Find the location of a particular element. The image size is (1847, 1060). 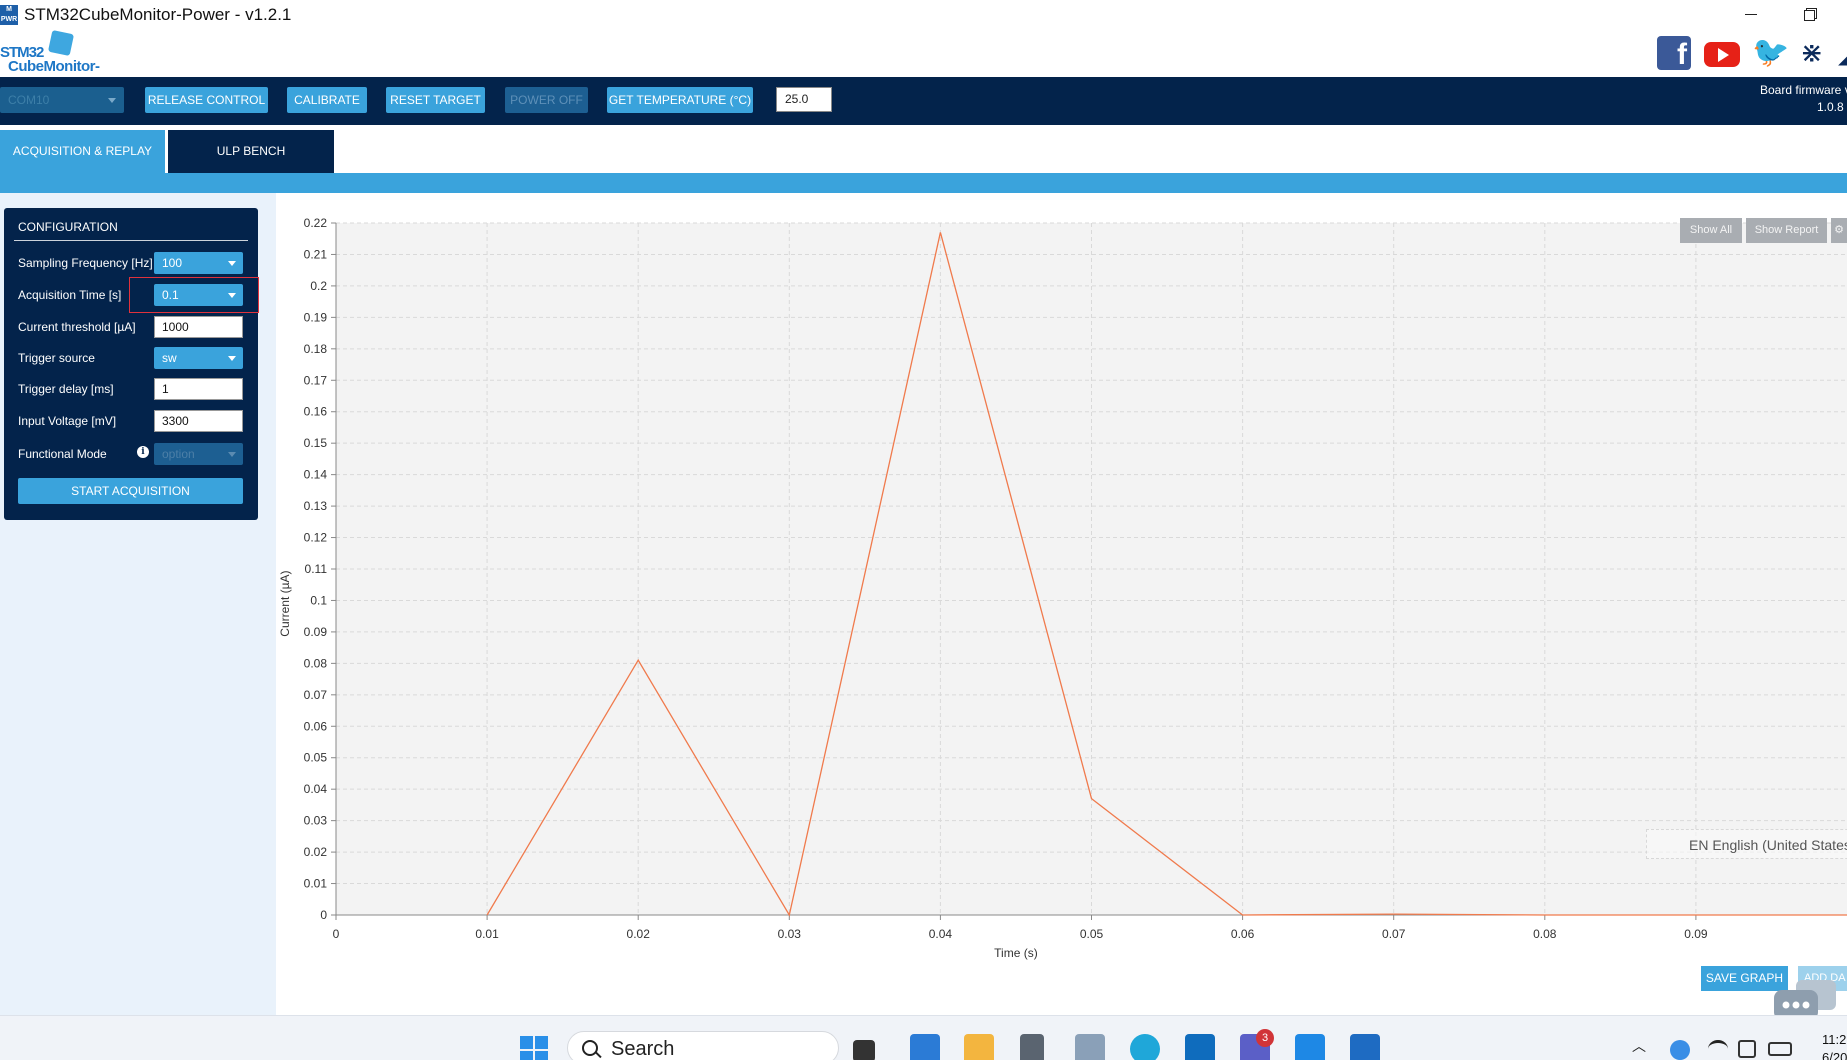

y-tick-label: 0.04 is located at coordinates (316, 789).